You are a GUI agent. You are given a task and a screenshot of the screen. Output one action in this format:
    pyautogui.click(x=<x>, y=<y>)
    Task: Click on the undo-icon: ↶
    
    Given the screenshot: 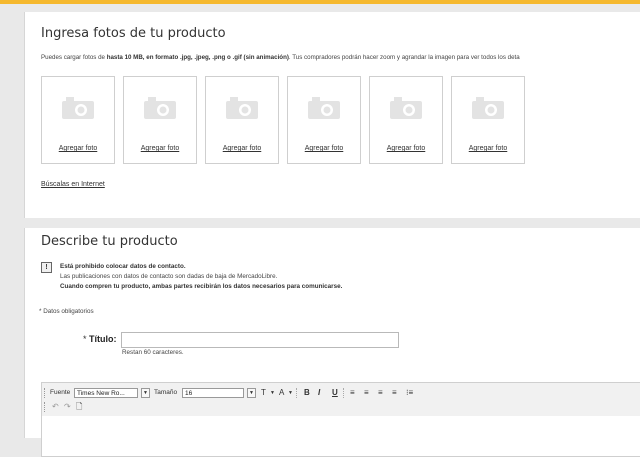 What is the action you would take?
    pyautogui.click(x=55, y=406)
    